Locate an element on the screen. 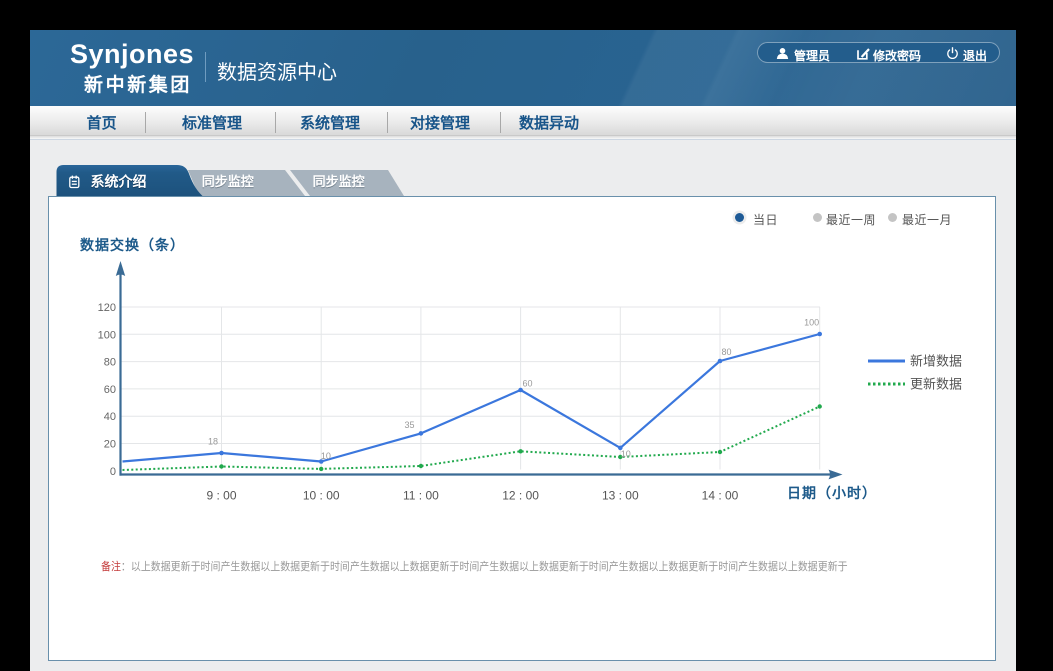 This screenshot has width=1053, height=671. svg-text: 20 is located at coordinates (110, 445).